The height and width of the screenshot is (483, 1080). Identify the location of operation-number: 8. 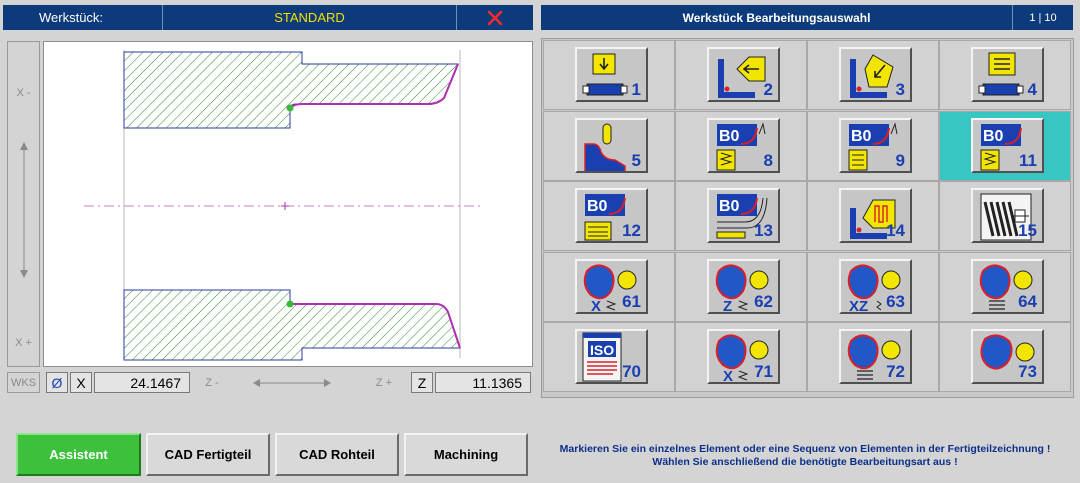
(768, 160).